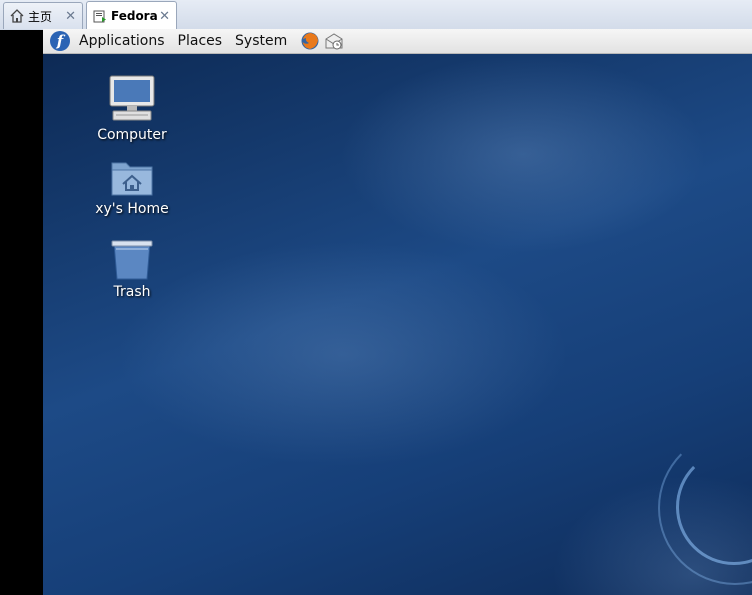  I want to click on tab-fedora: Fedora ✕, so click(131, 15).